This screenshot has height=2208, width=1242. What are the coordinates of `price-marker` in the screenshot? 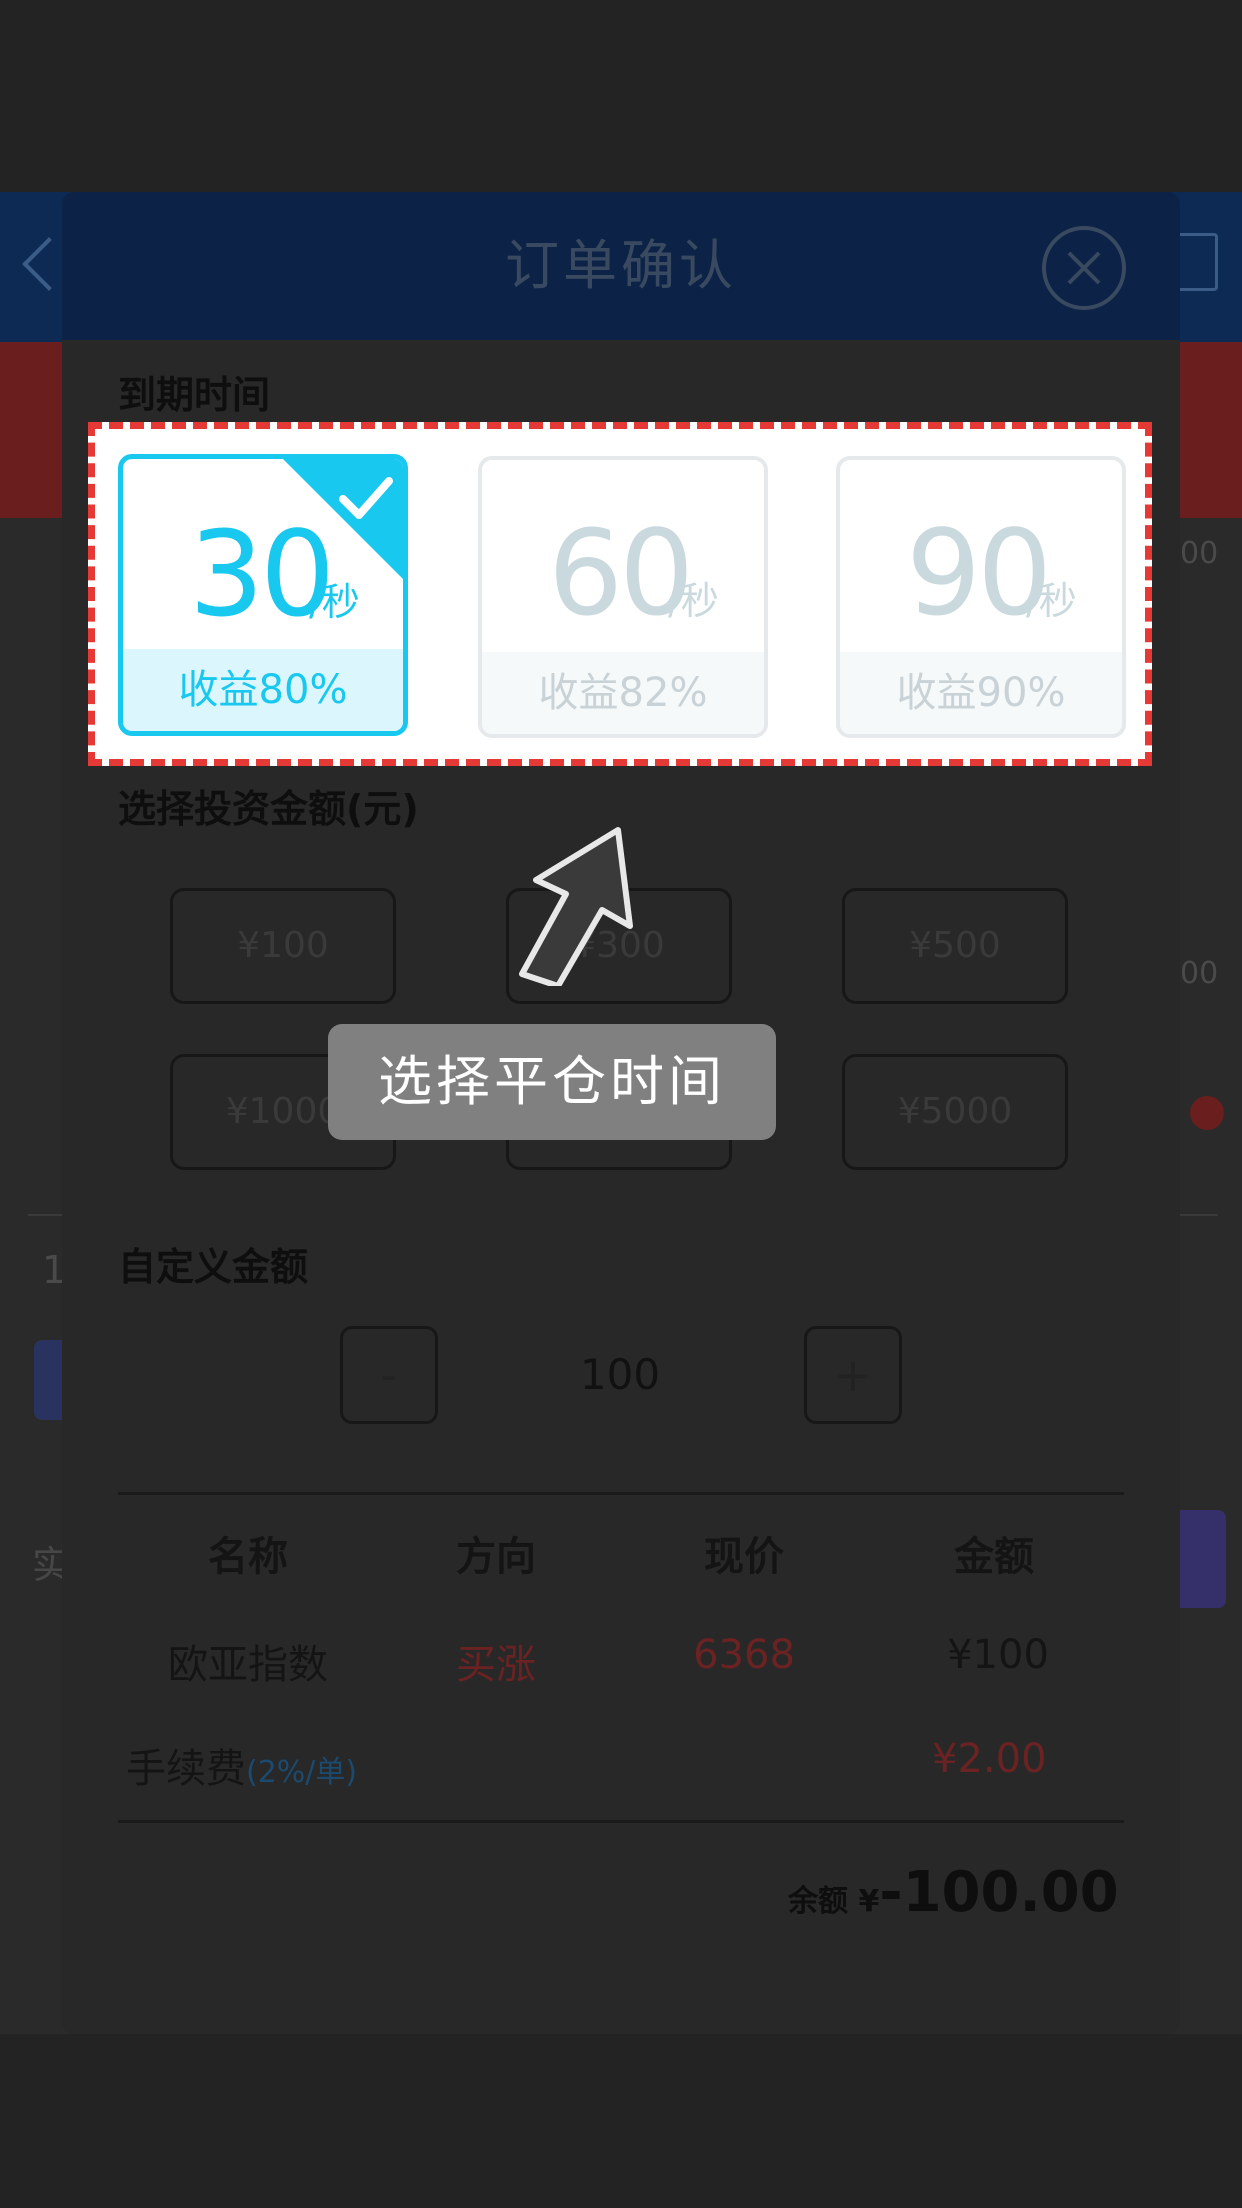 It's located at (1207, 1113).